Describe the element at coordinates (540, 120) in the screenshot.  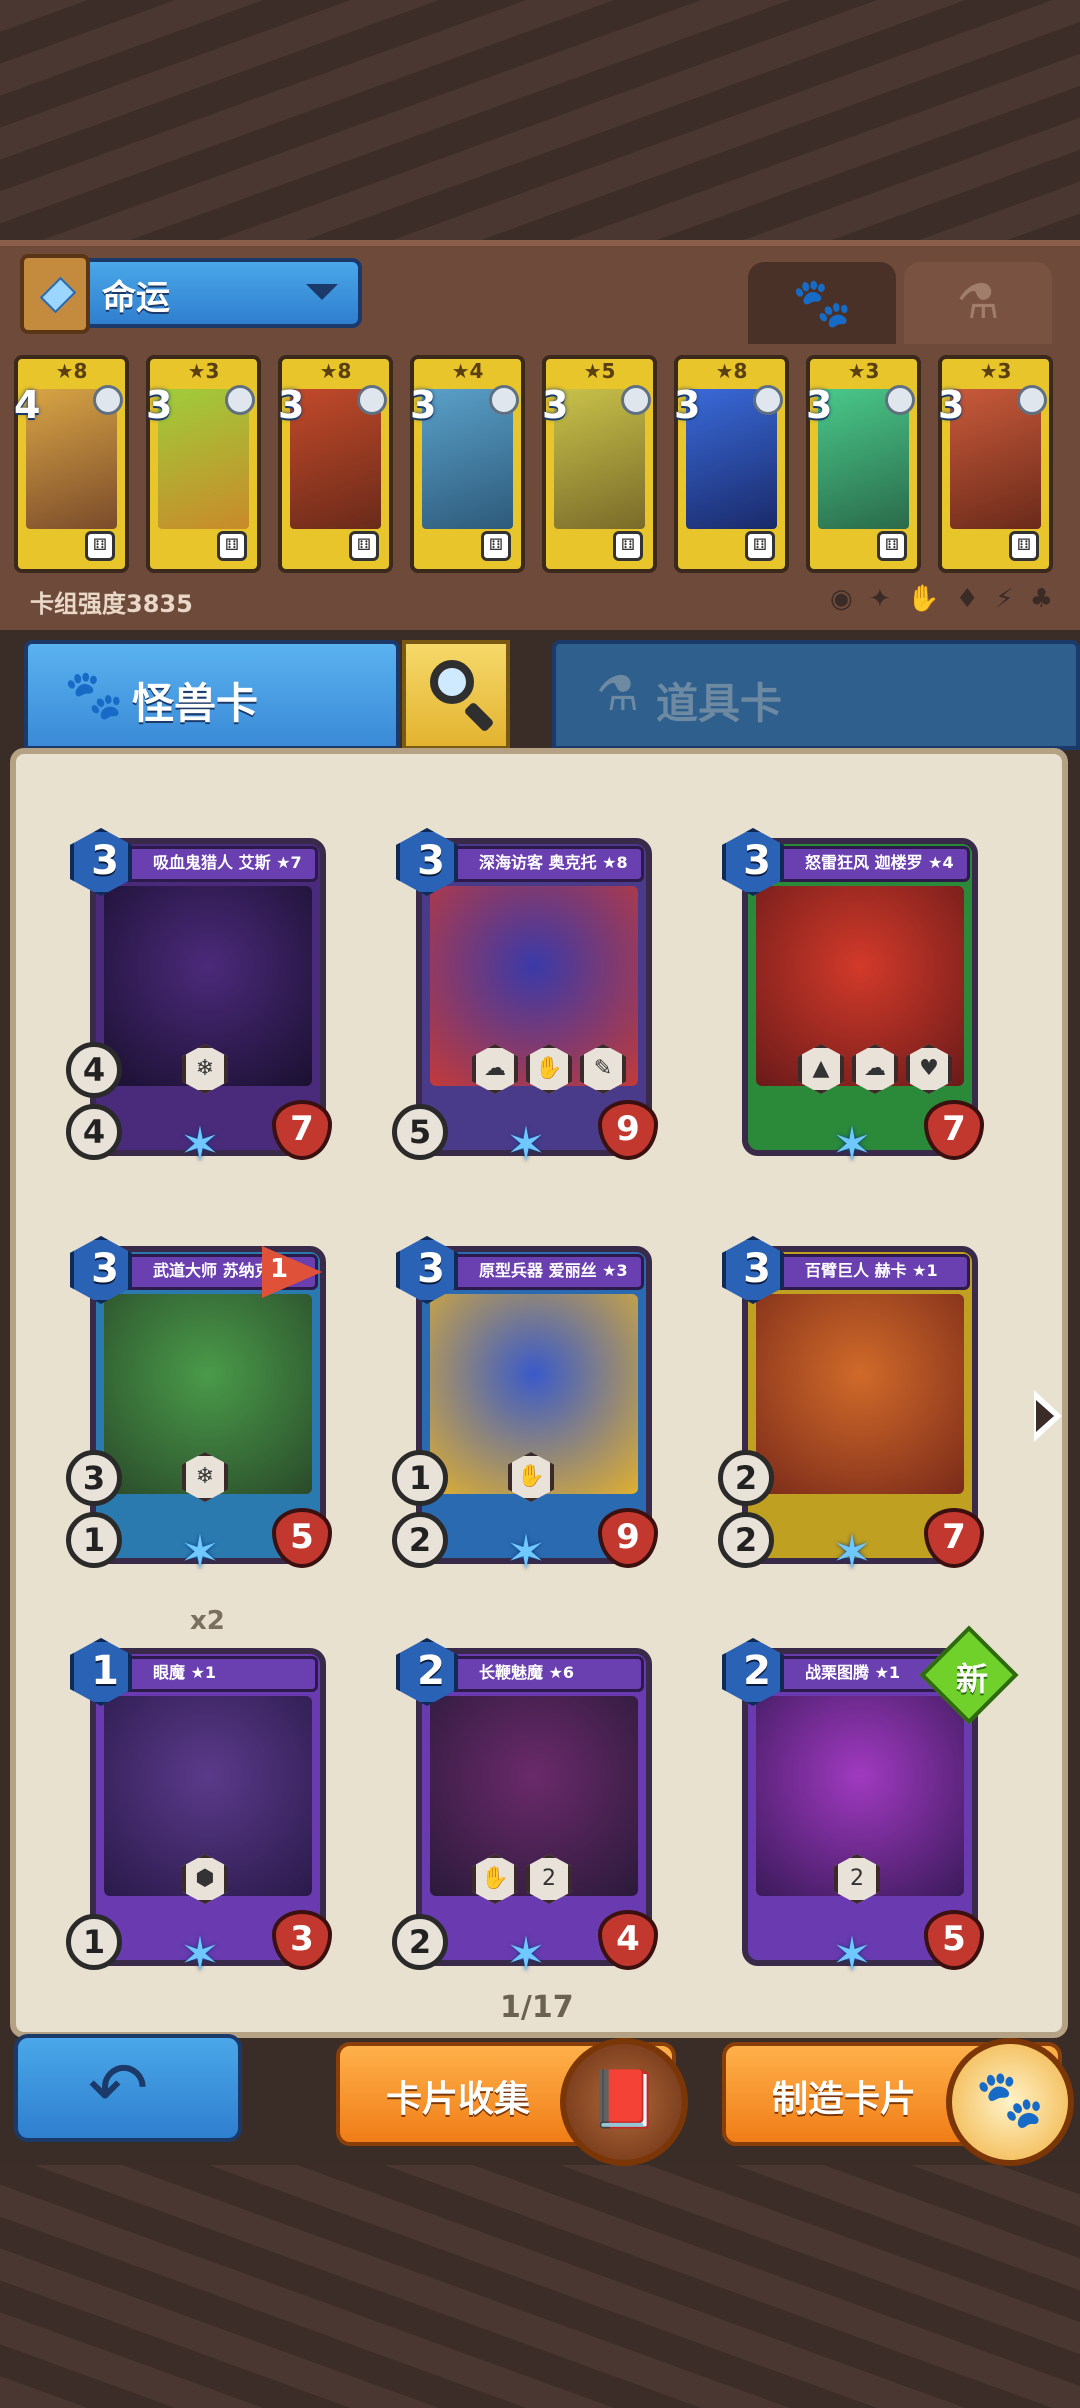
I see `wood-background-top` at that location.